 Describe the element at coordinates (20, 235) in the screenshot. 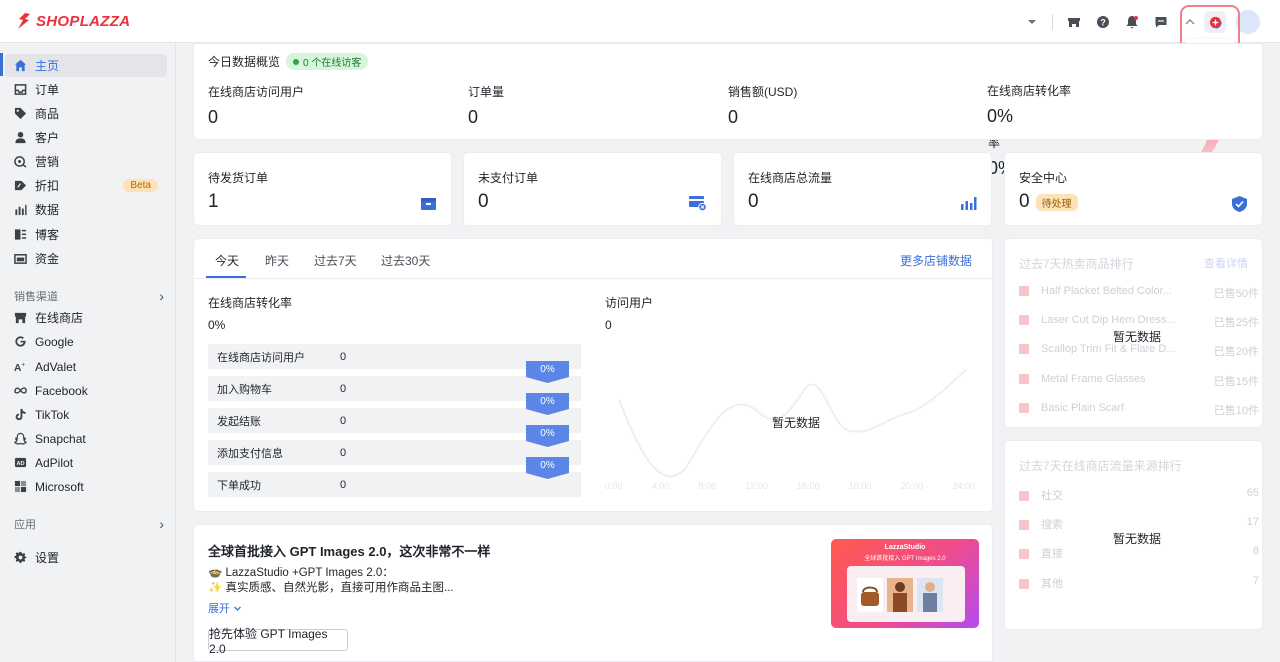

I see `blog-icon` at that location.